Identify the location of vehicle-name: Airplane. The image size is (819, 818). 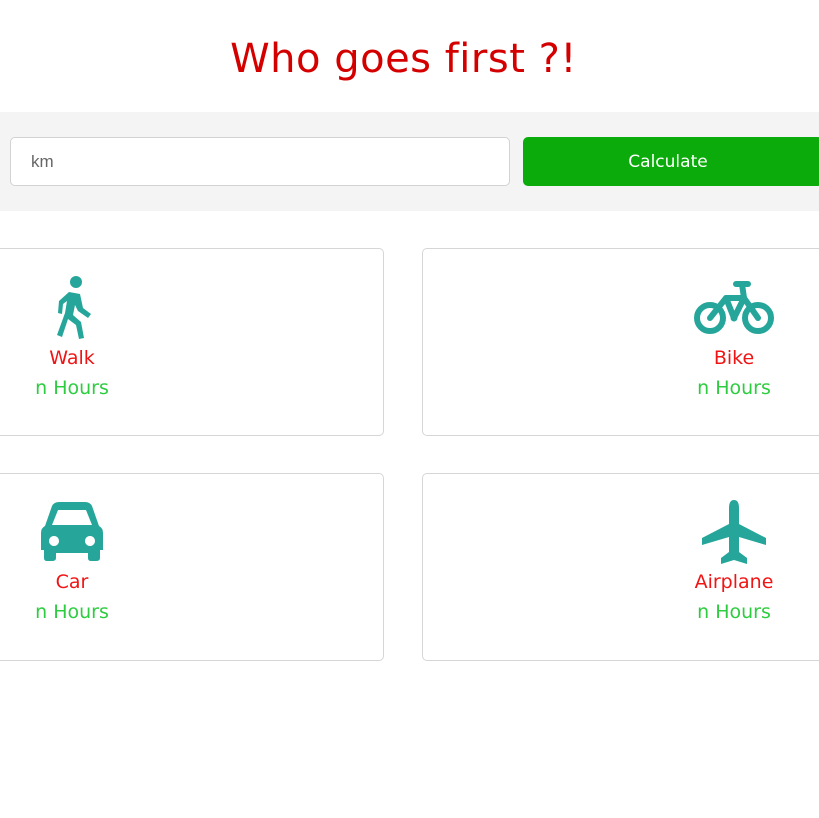
(734, 582).